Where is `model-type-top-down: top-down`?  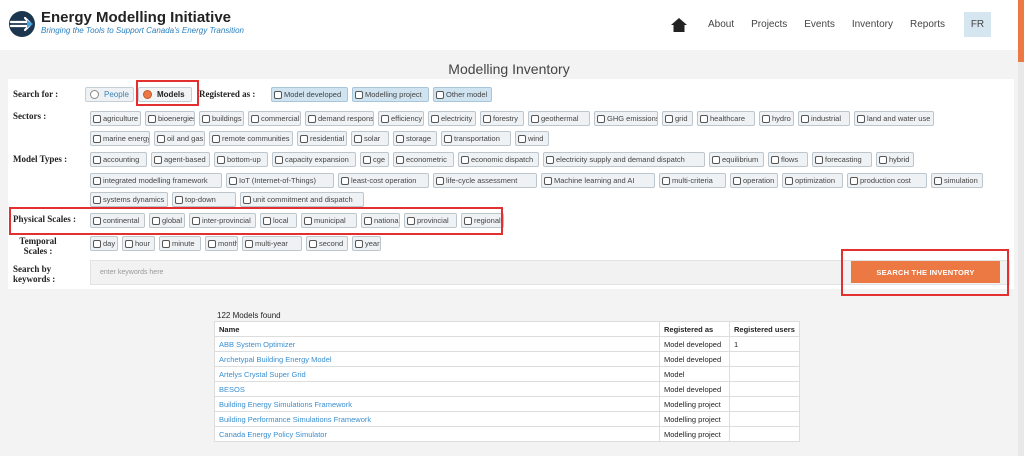 model-type-top-down: top-down is located at coordinates (204, 199).